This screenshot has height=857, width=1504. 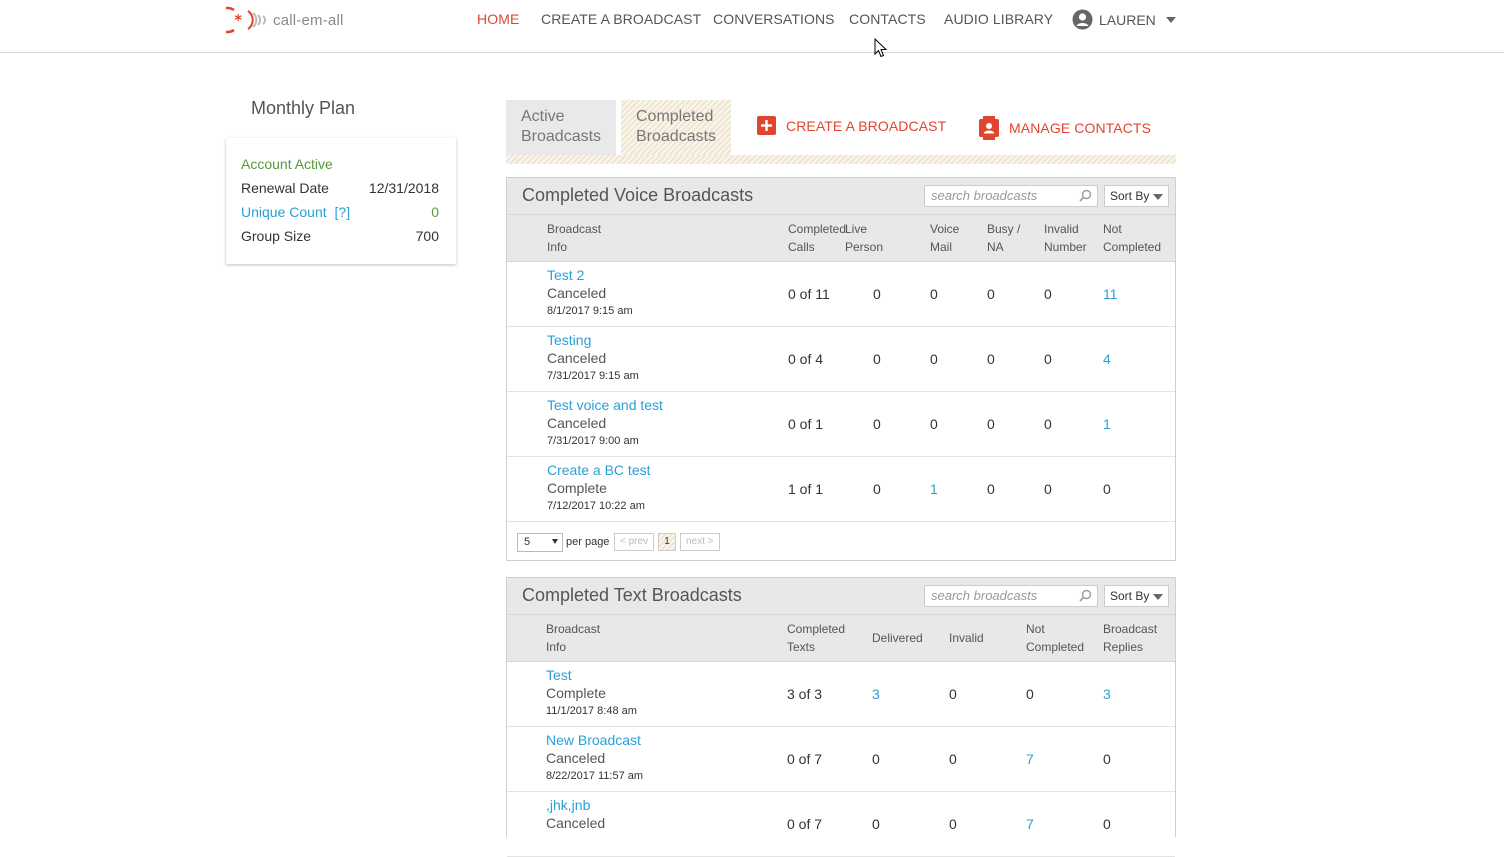 I want to click on nav-contacts: CONTACTS, so click(x=887, y=19).